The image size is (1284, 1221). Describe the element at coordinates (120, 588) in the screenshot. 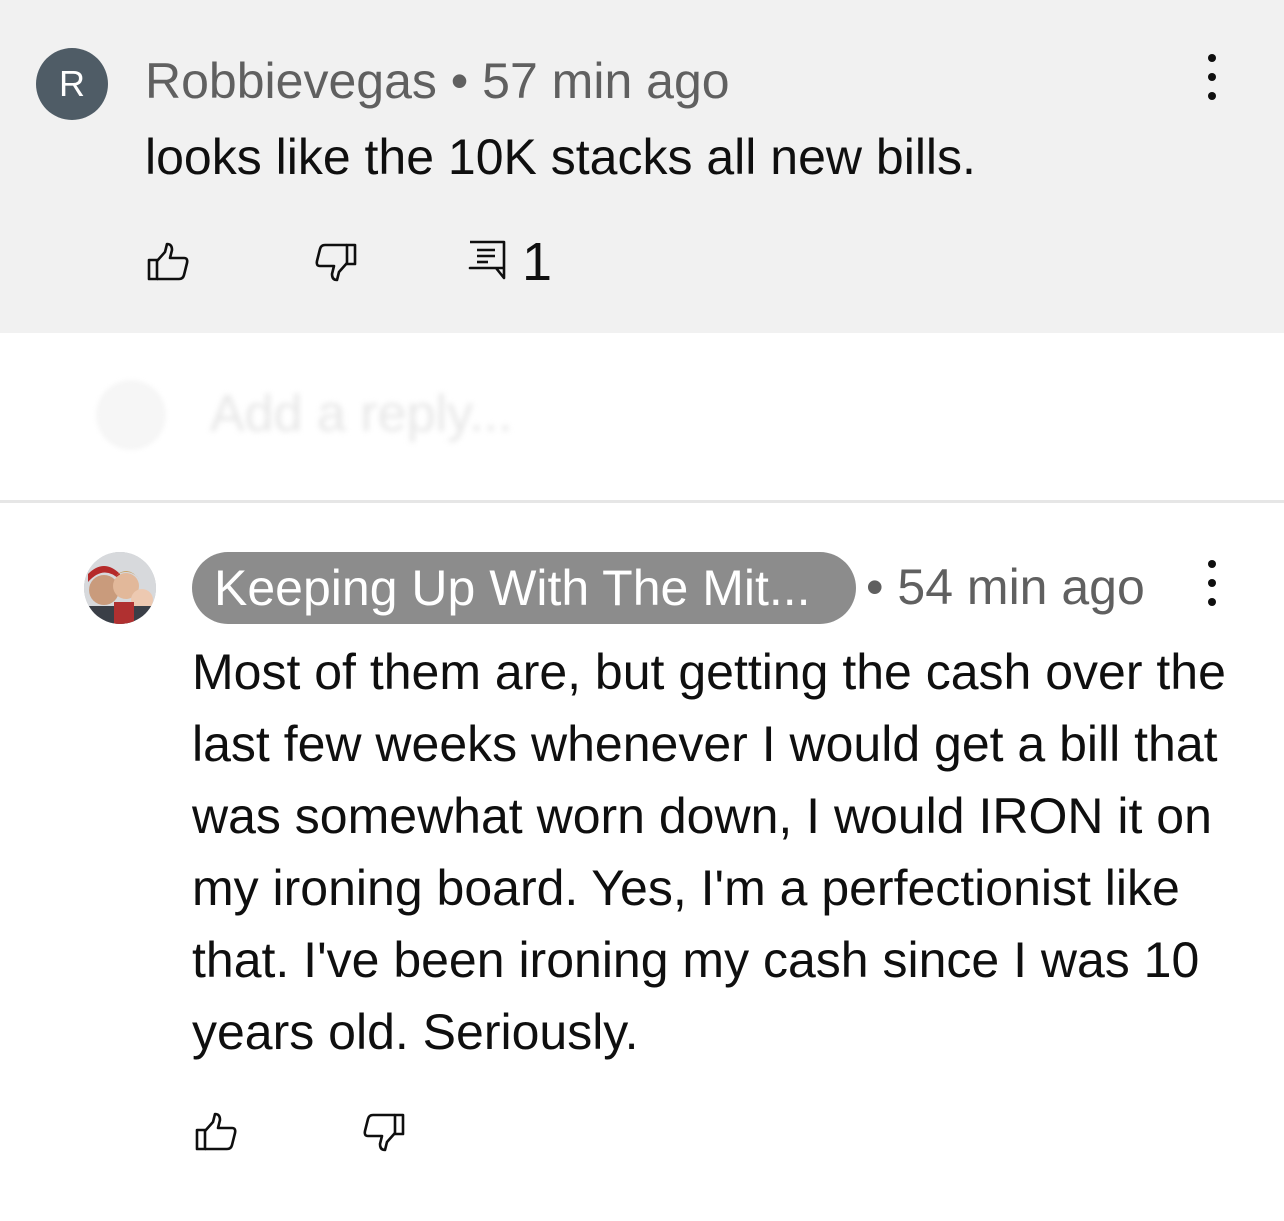

I see `avatar` at that location.